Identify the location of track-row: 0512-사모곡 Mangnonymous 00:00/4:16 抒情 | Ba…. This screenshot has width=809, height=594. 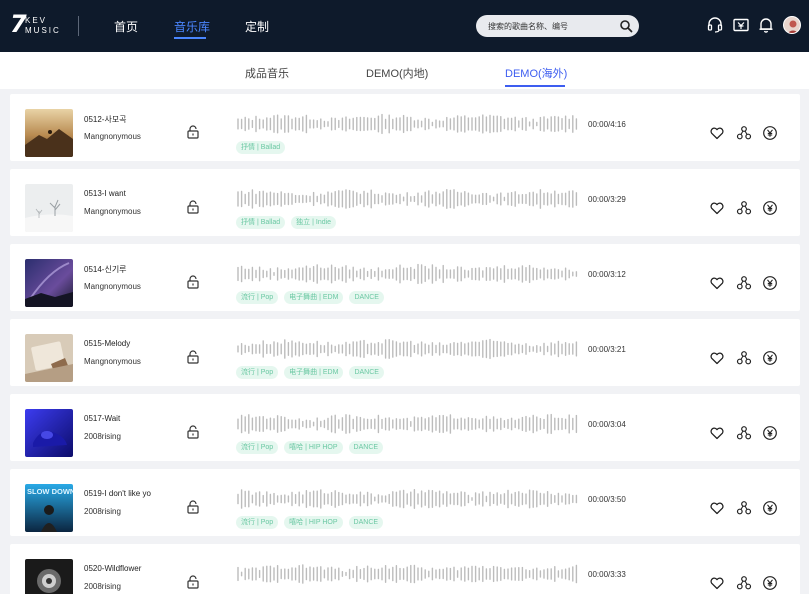
(405, 127).